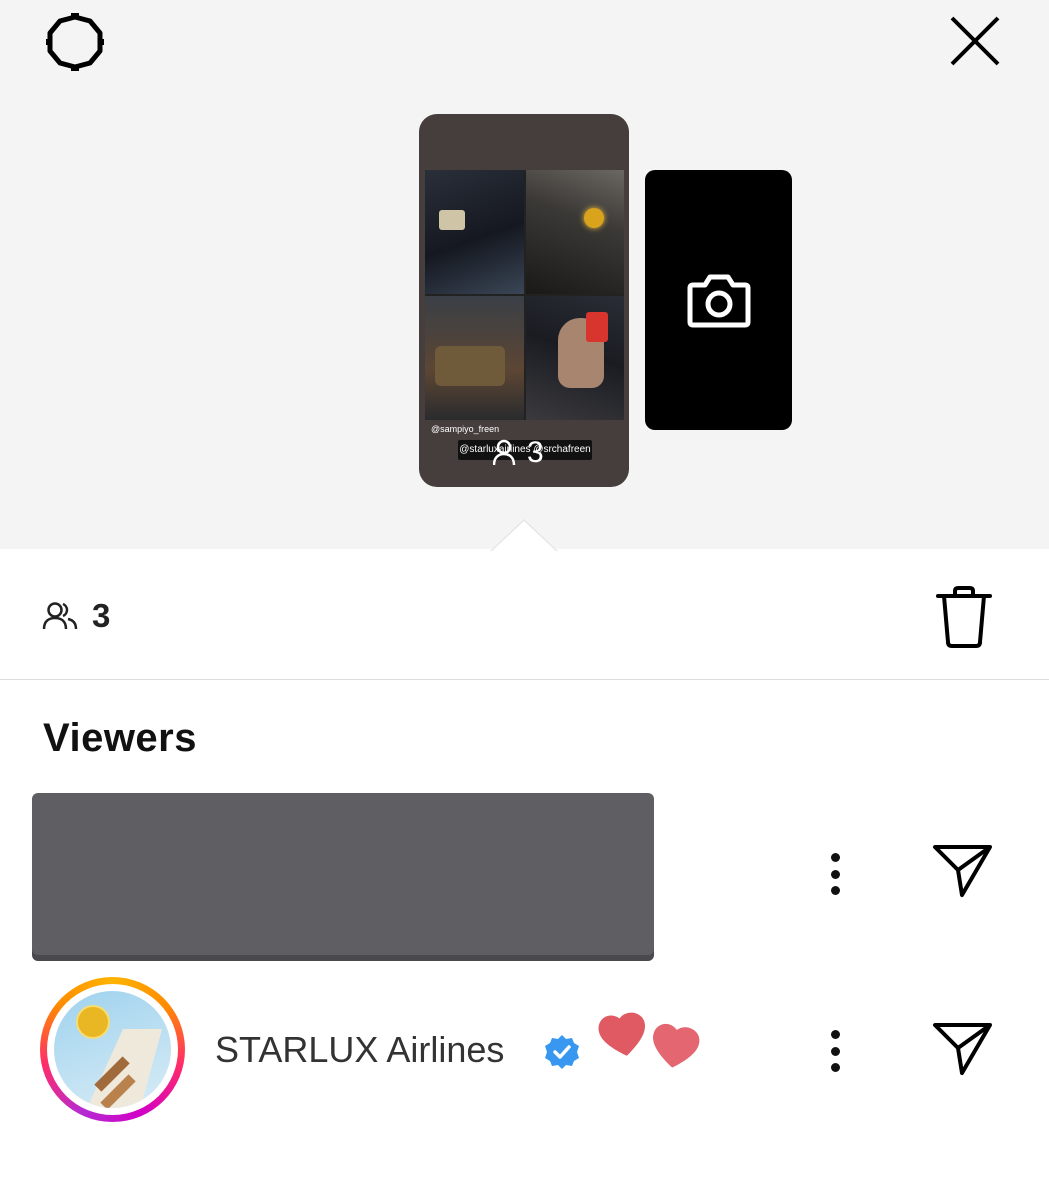 The width and height of the screenshot is (1049, 1200). Describe the element at coordinates (524, 615) in the screenshot. I see `story-stats-row: 3` at that location.